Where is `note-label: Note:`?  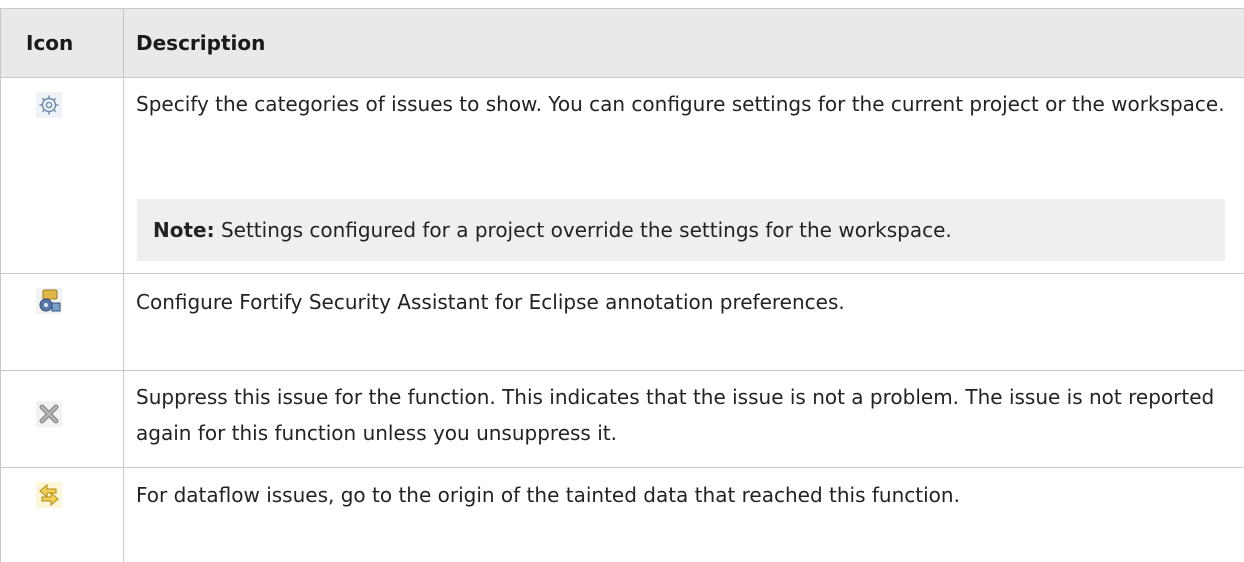
note-label: Note: is located at coordinates (184, 230).